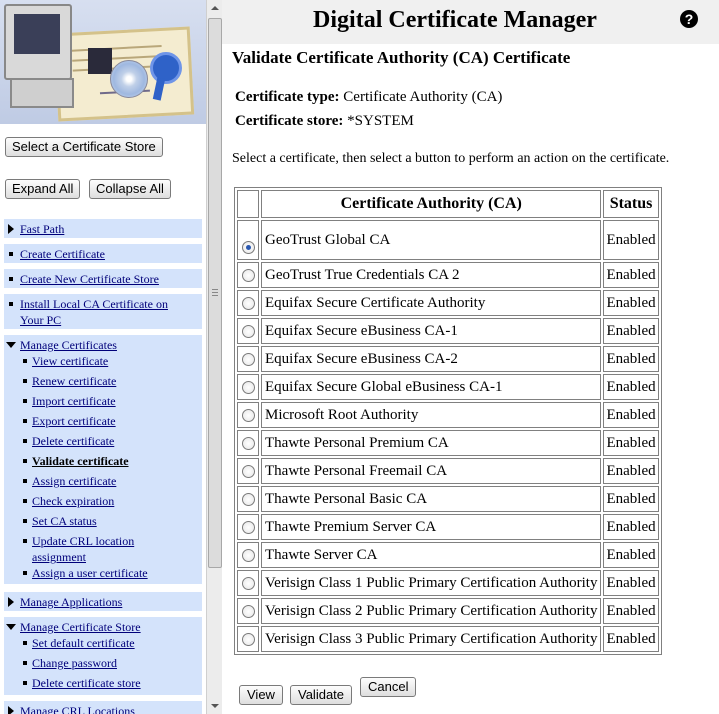 Image resolution: width=719 pixels, height=714 pixels. Describe the element at coordinates (100, 61) in the screenshot. I see `server-icon` at that location.